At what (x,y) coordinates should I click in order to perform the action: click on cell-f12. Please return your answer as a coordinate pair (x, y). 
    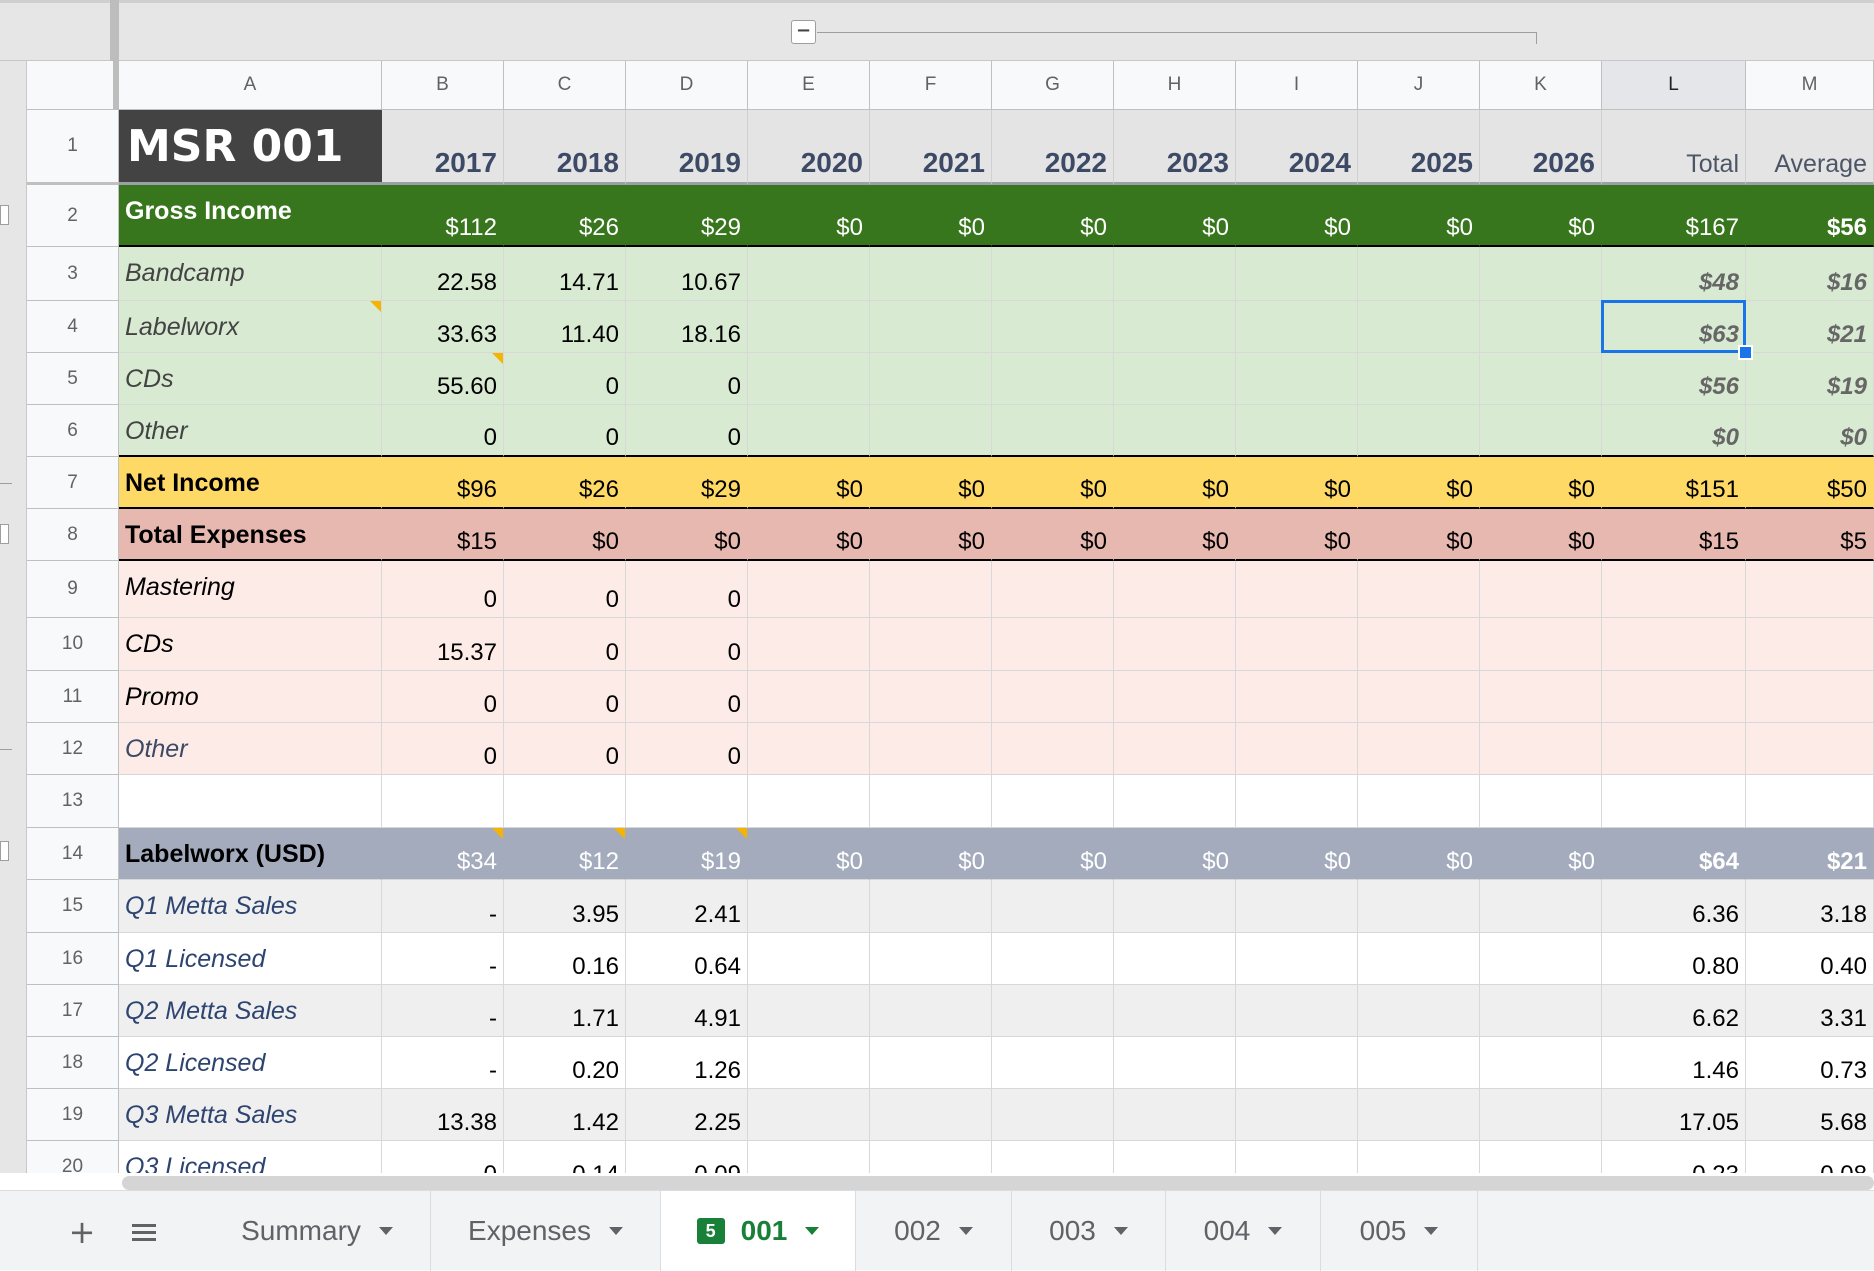
    Looking at the image, I should click on (931, 749).